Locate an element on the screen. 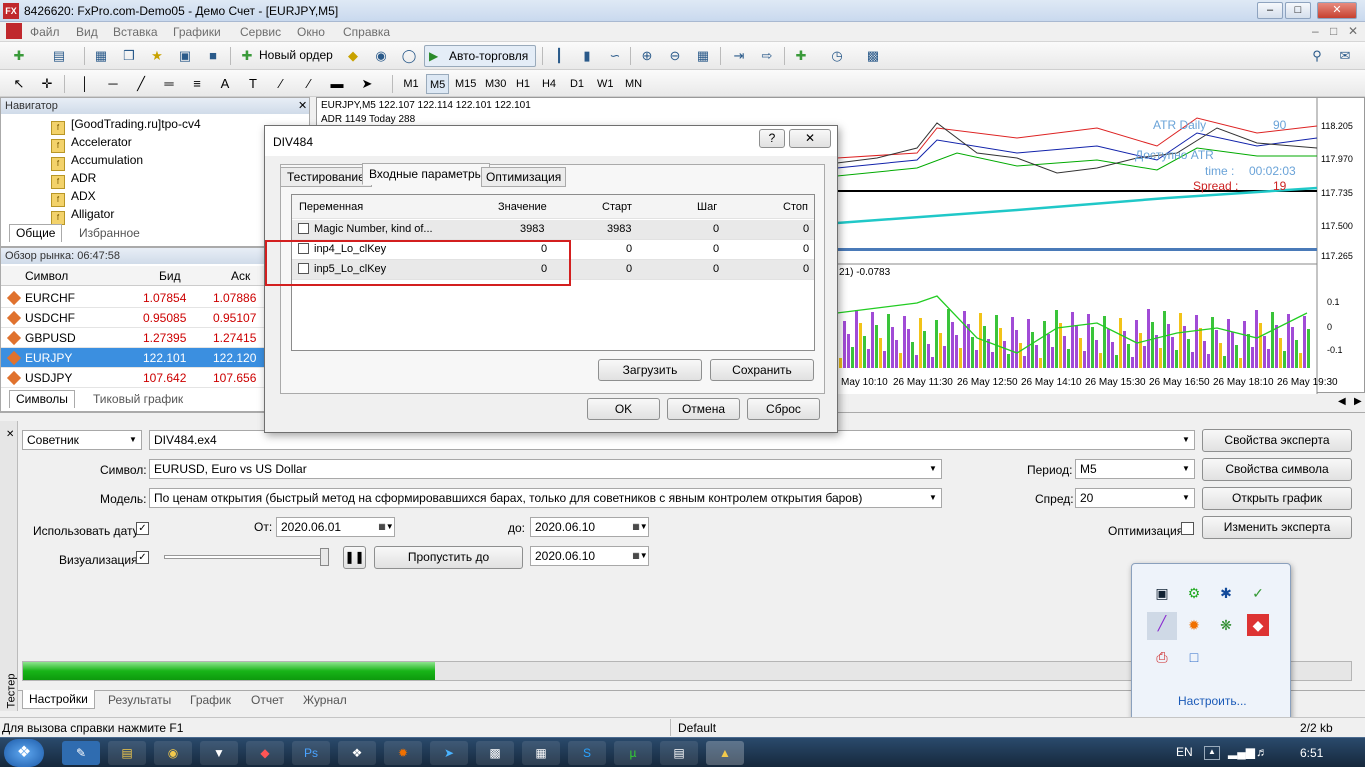 Image resolution: width=1365 pixels, height=767 pixels. mdi-minimize-button: – is located at coordinates (1315, 31).